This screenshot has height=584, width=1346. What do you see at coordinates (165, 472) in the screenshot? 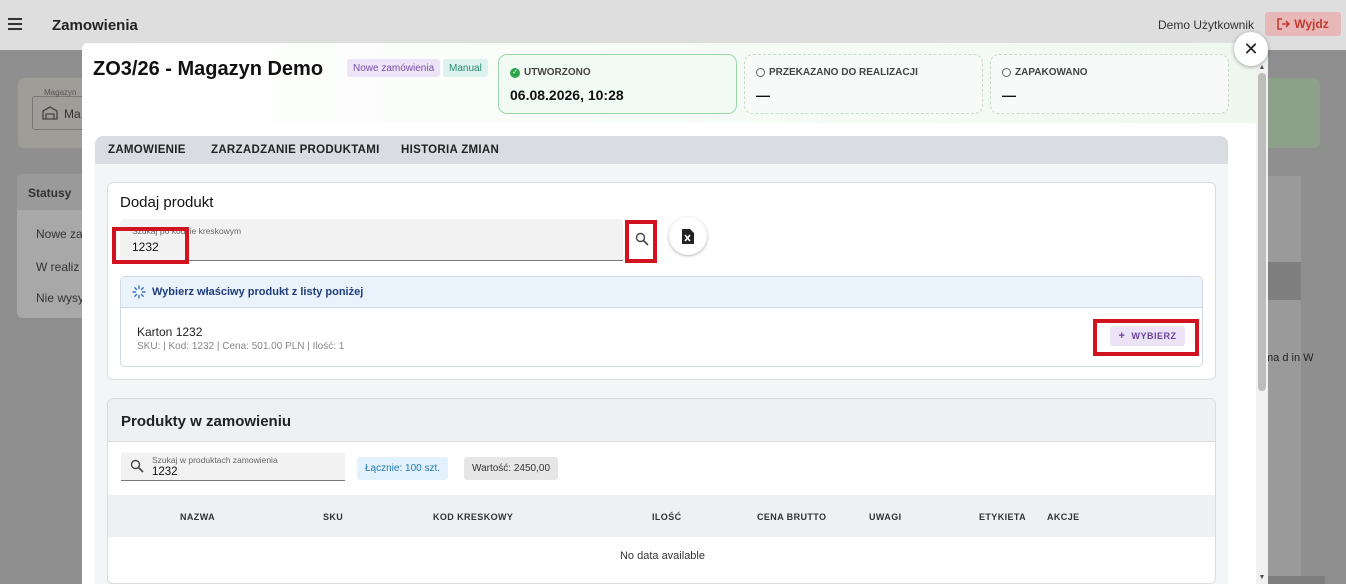
I see `products-search-value: 1232` at bounding box center [165, 472].